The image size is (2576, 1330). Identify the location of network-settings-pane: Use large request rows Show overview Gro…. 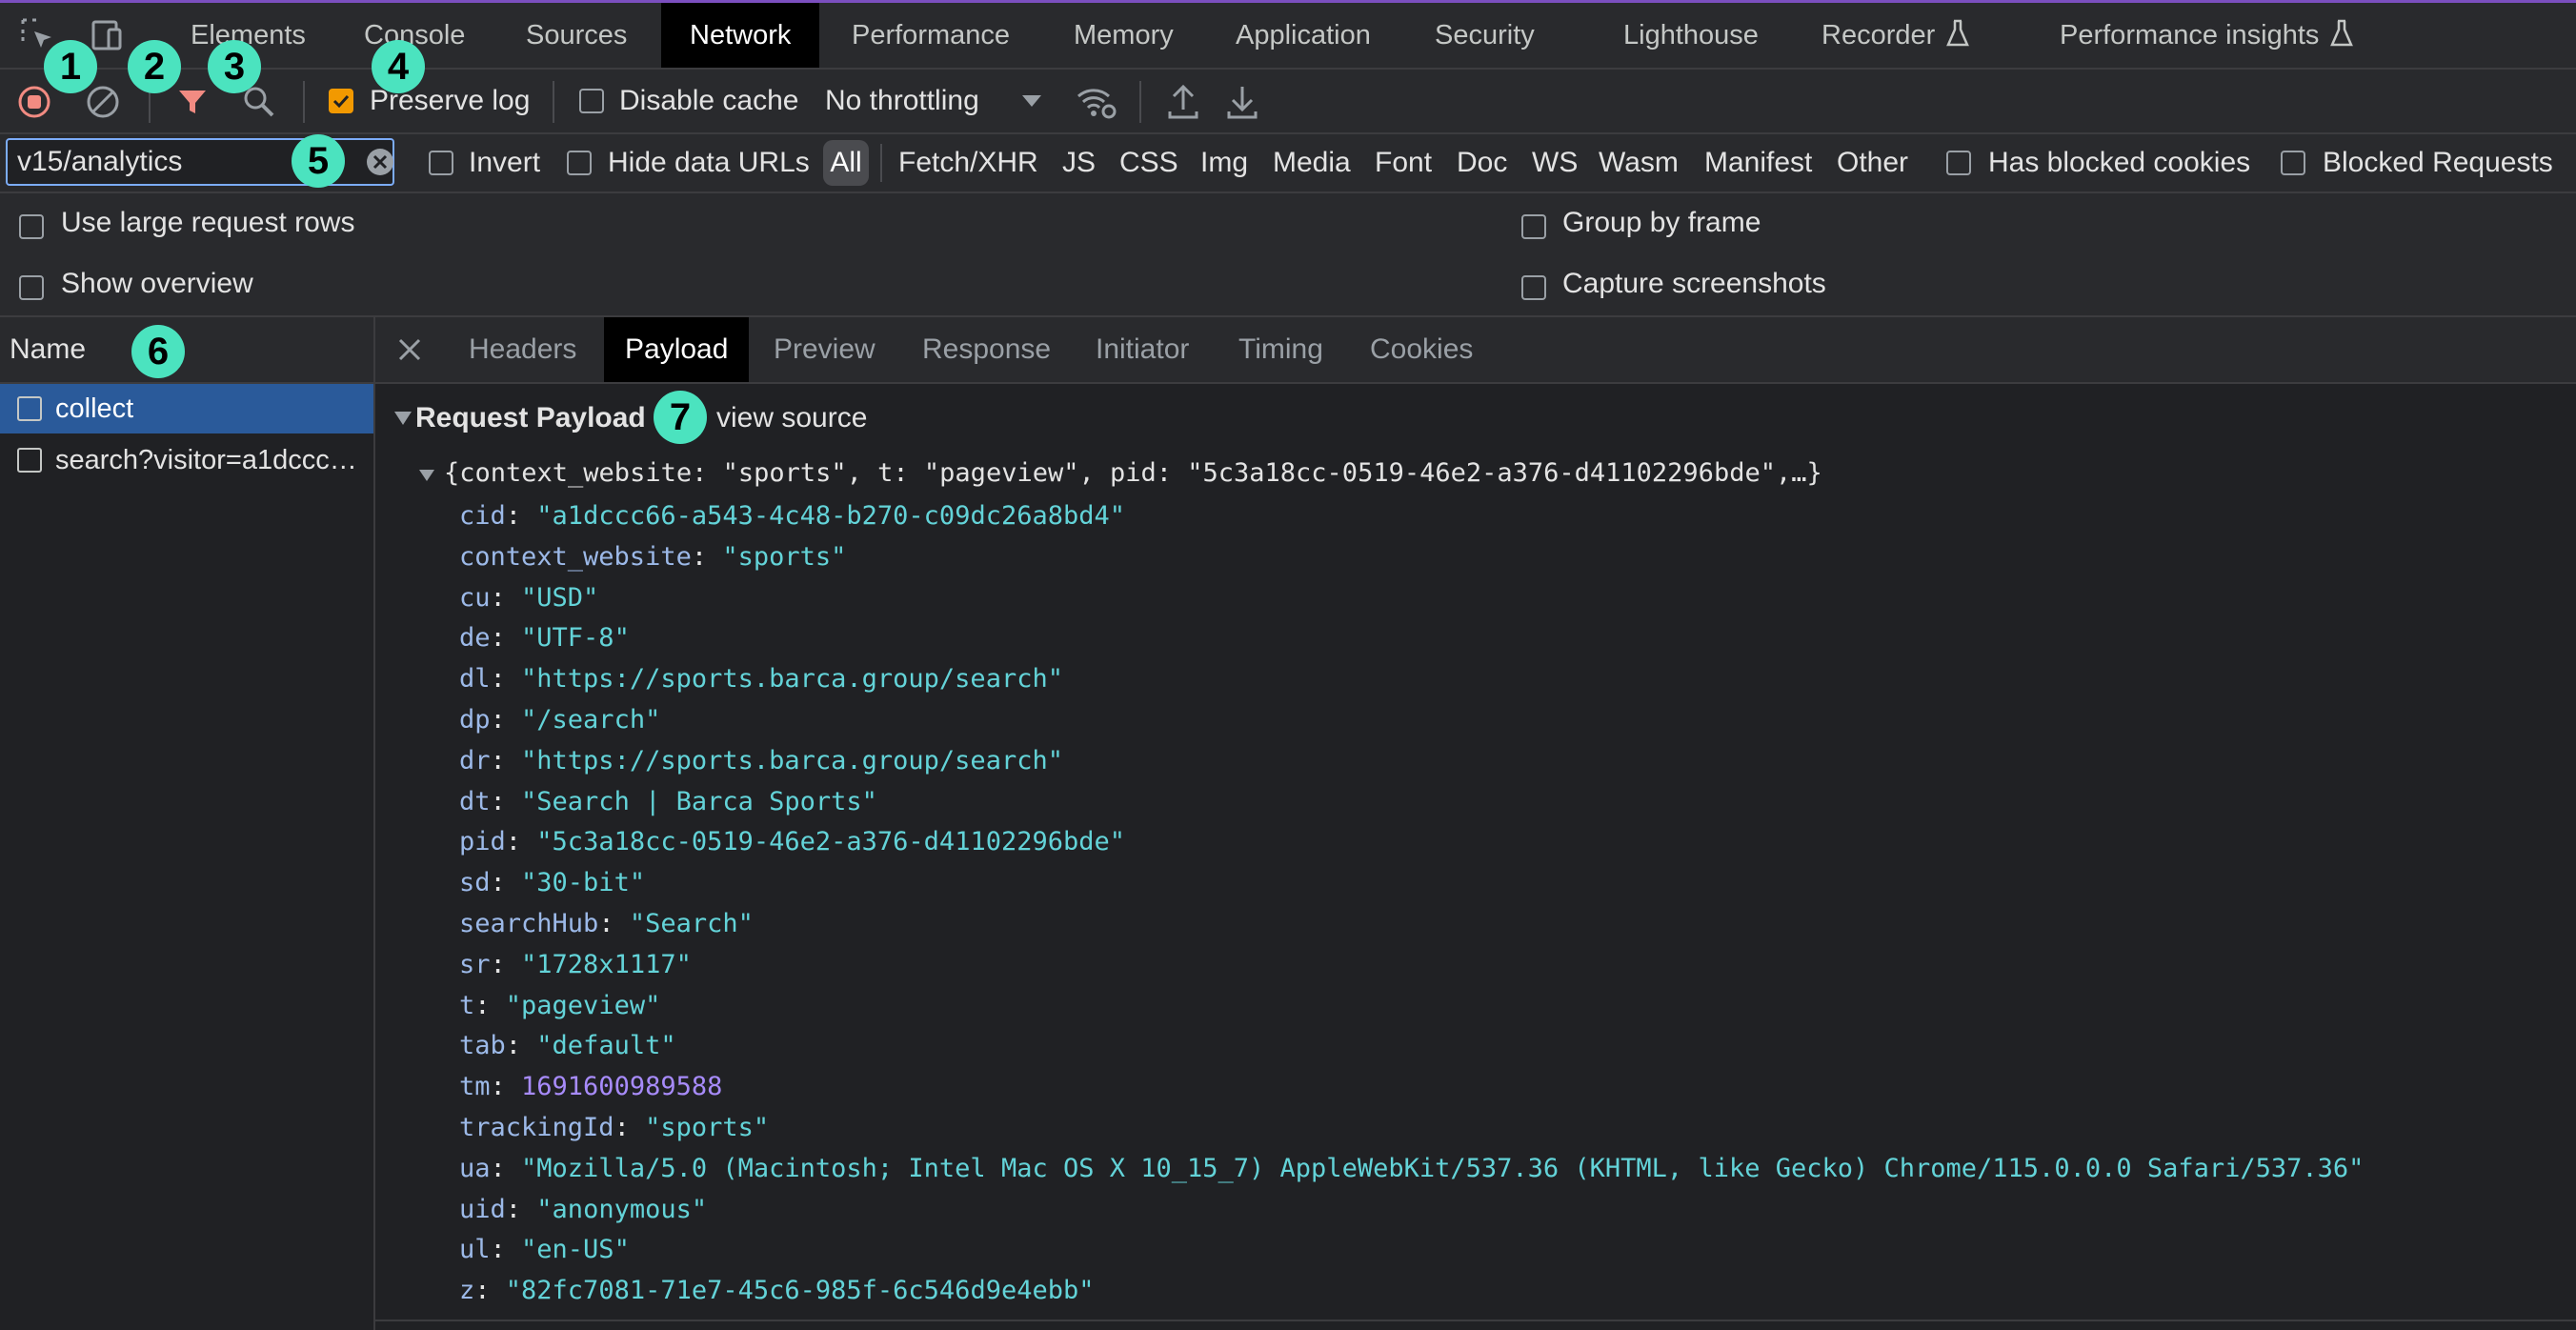
(1288, 255).